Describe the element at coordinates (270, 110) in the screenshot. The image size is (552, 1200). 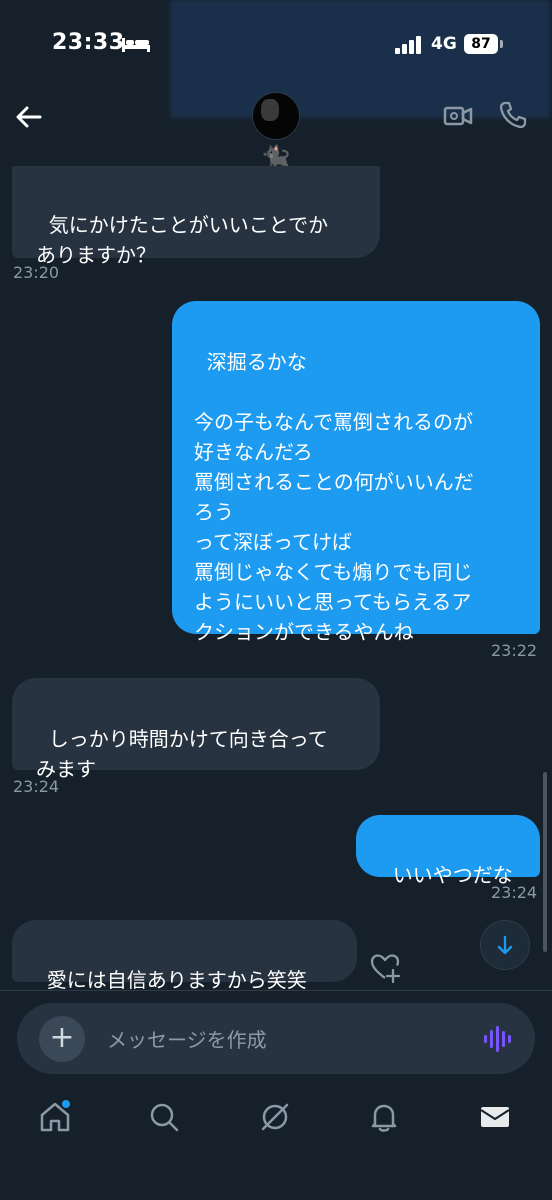
I see `avatar-figure` at that location.